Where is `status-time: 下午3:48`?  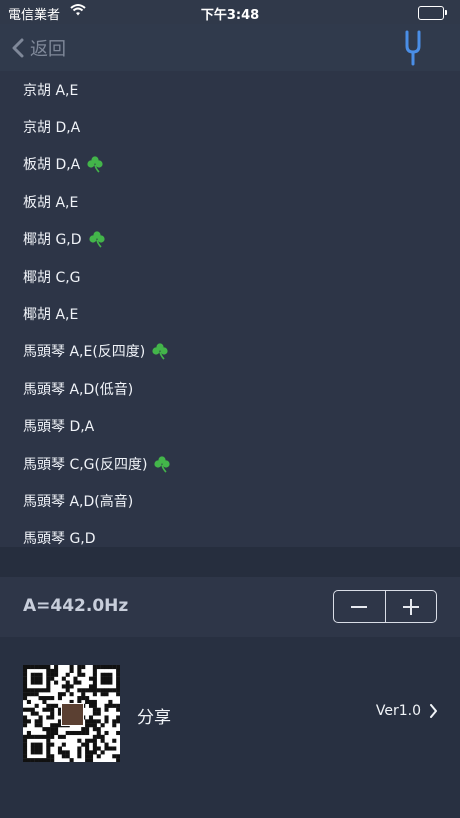
status-time: 下午3:48 is located at coordinates (230, 15).